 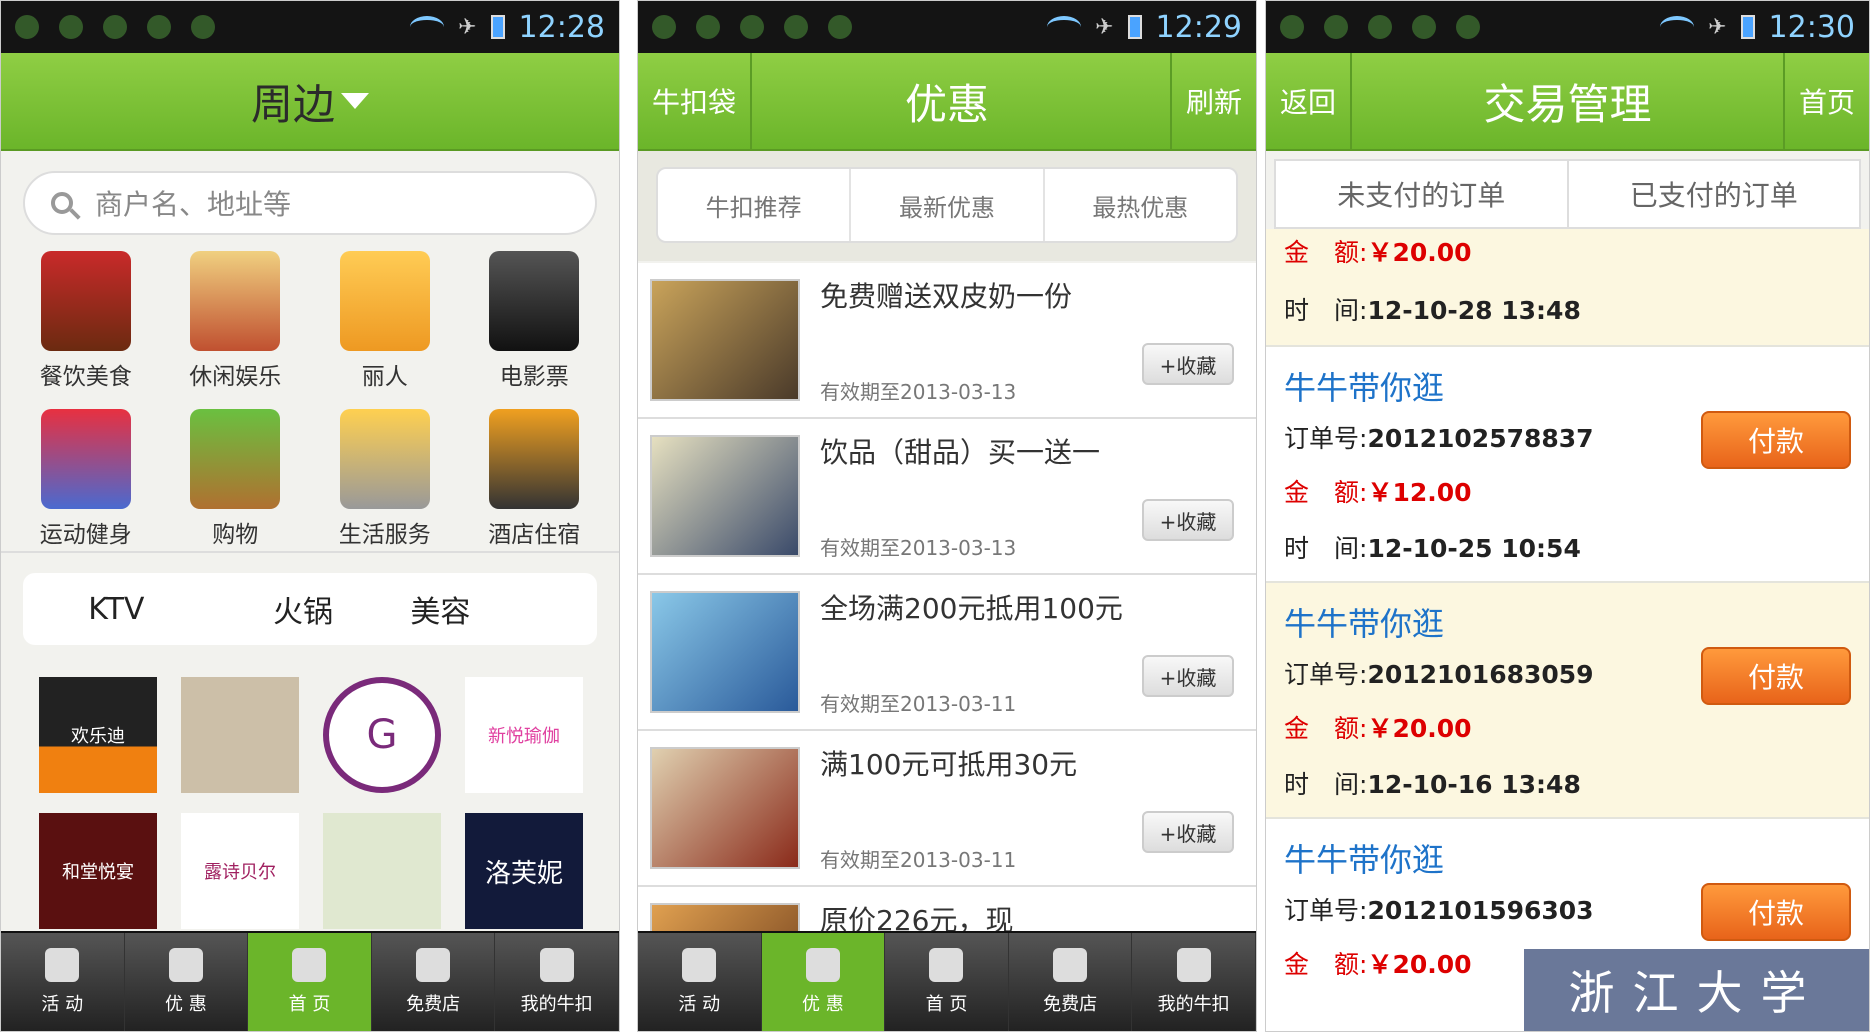 I want to click on refresh-button: 刷新, so click(x=1212, y=101).